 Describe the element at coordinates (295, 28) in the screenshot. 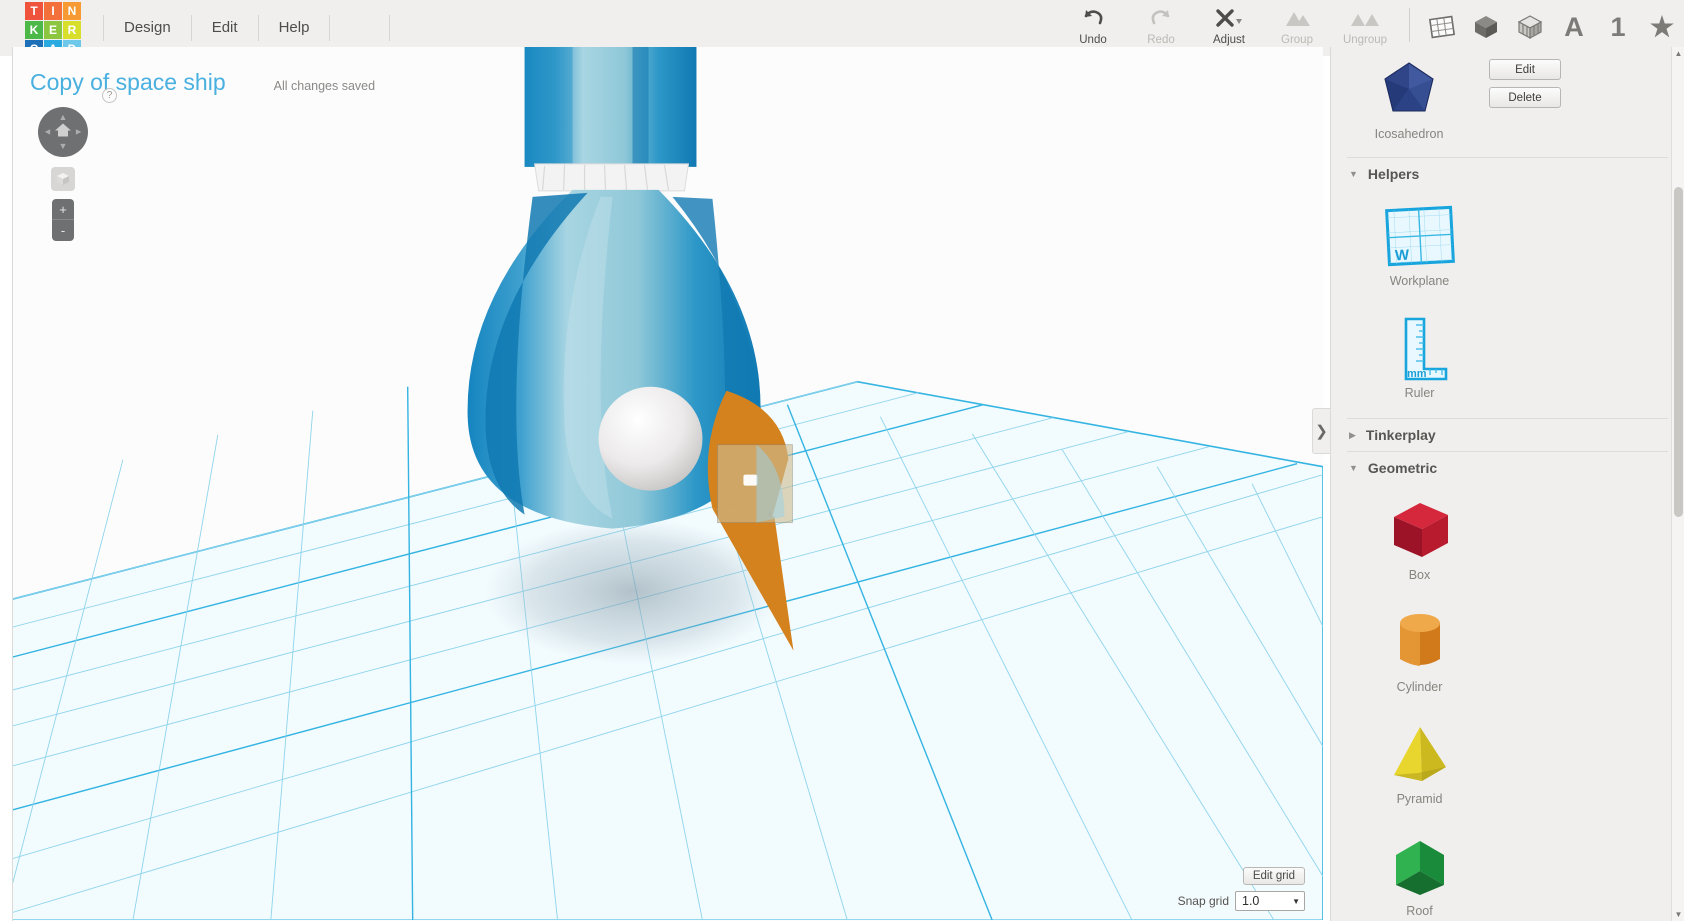

I see `menu-help: Help` at that location.